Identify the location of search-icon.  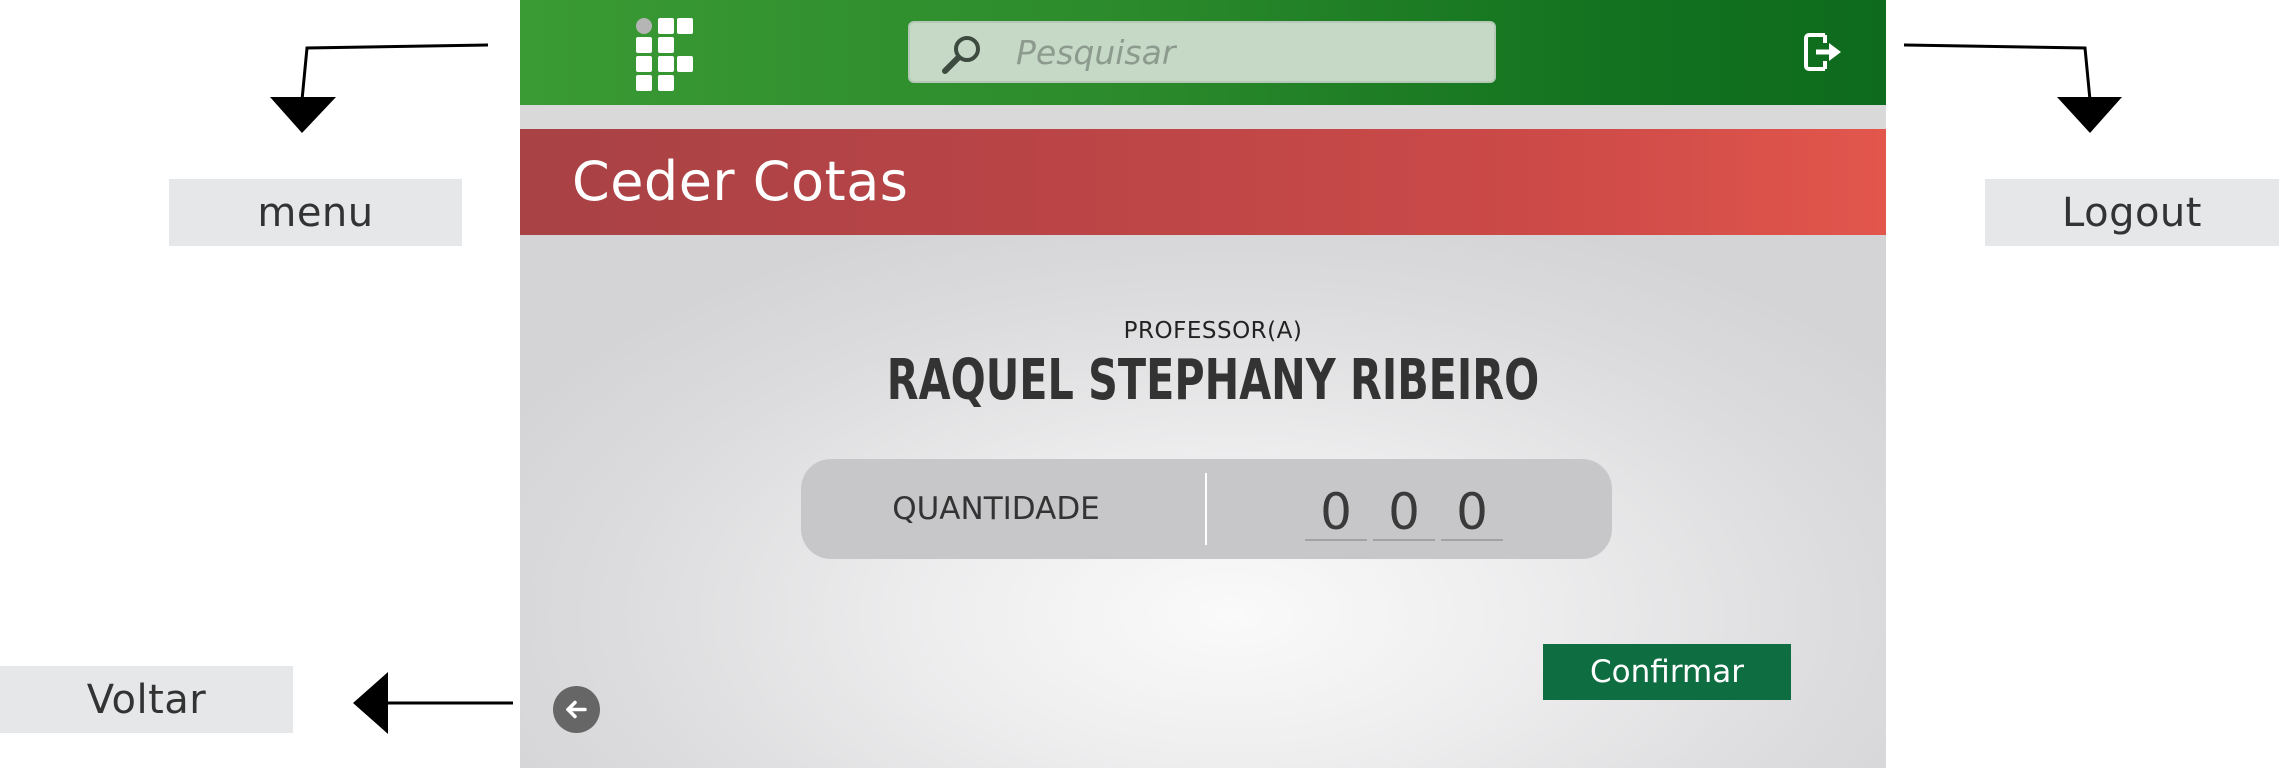
(962, 54).